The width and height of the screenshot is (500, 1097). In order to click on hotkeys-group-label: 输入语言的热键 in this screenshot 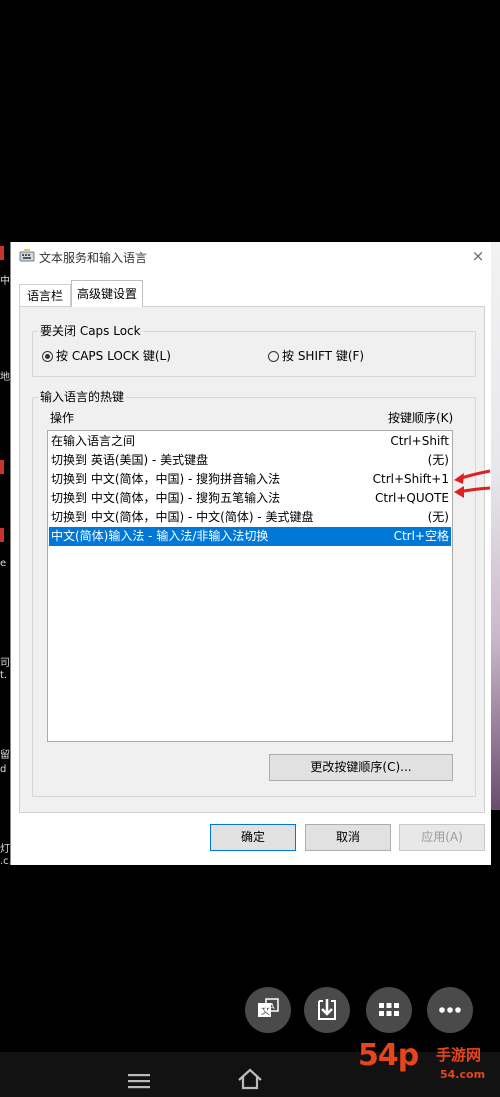, I will do `click(82, 396)`.